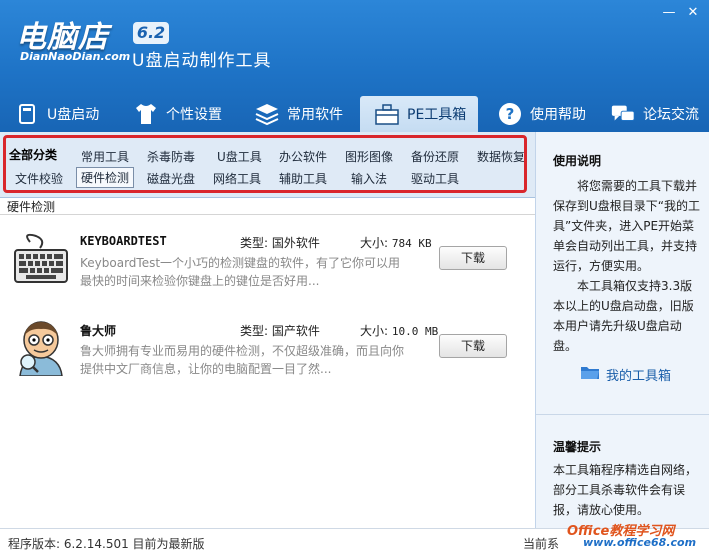 This screenshot has height=558, width=709. What do you see at coordinates (500, 156) in the screenshot?
I see `category-data-recovery: 数据恢复` at bounding box center [500, 156].